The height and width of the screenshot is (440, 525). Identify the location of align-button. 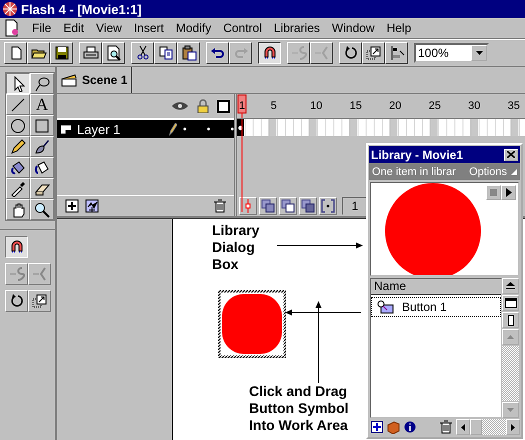
(396, 53).